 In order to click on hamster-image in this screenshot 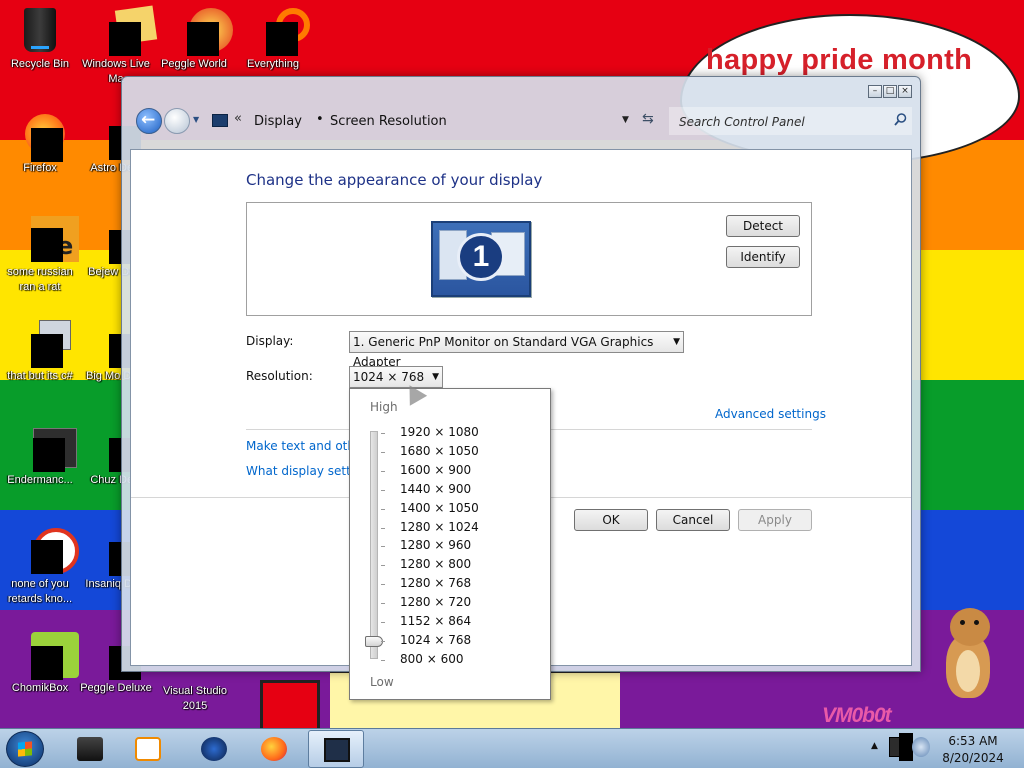, I will do `click(970, 654)`.